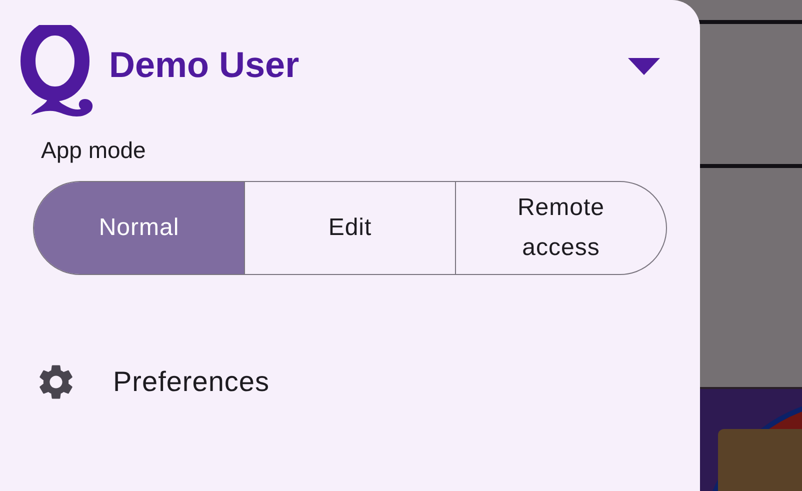 The image size is (802, 491). What do you see at coordinates (350, 382) in the screenshot?
I see `menu-item: Preferences` at bounding box center [350, 382].